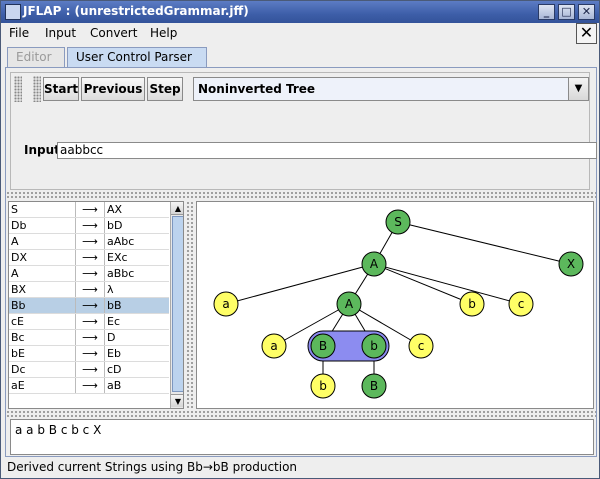 Image resolution: width=600 pixels, height=479 pixels. I want to click on production-rhs: aAbc, so click(121, 241).